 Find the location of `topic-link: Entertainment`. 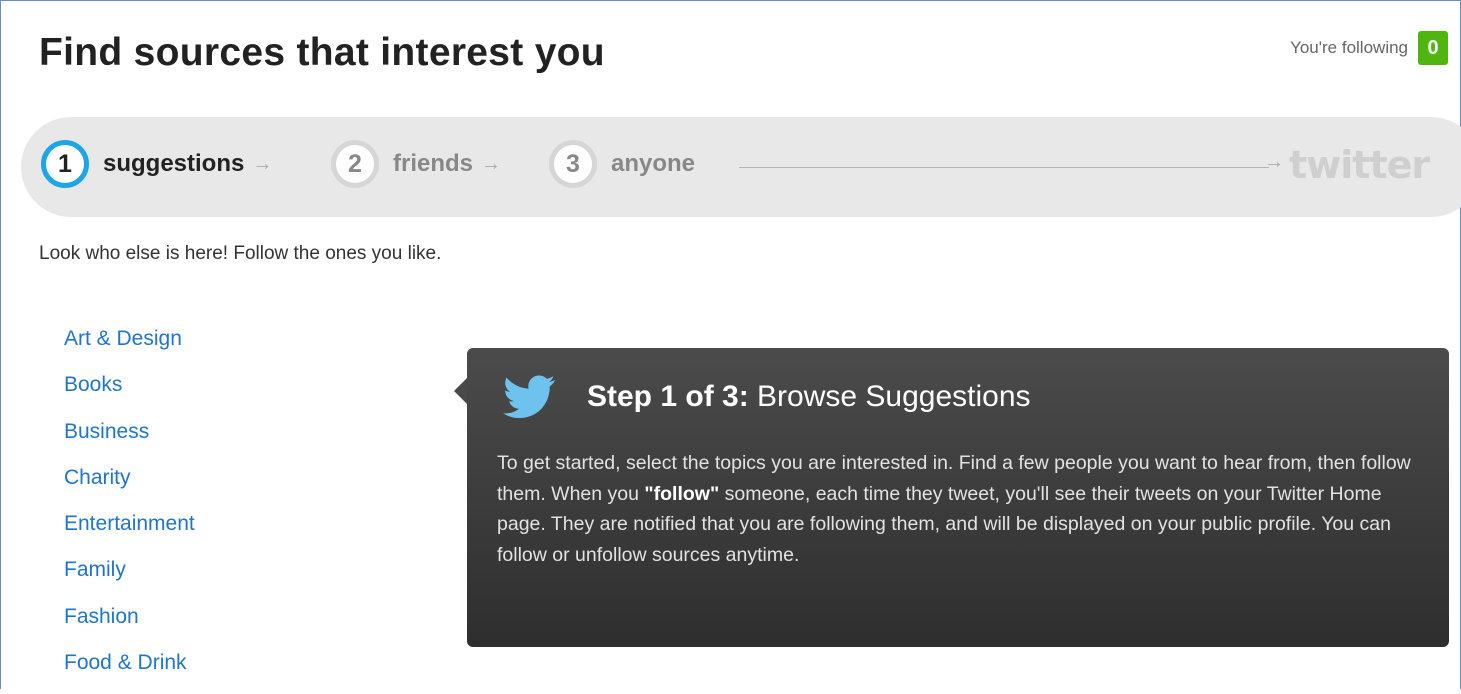

topic-link: Entertainment is located at coordinates (129, 532).